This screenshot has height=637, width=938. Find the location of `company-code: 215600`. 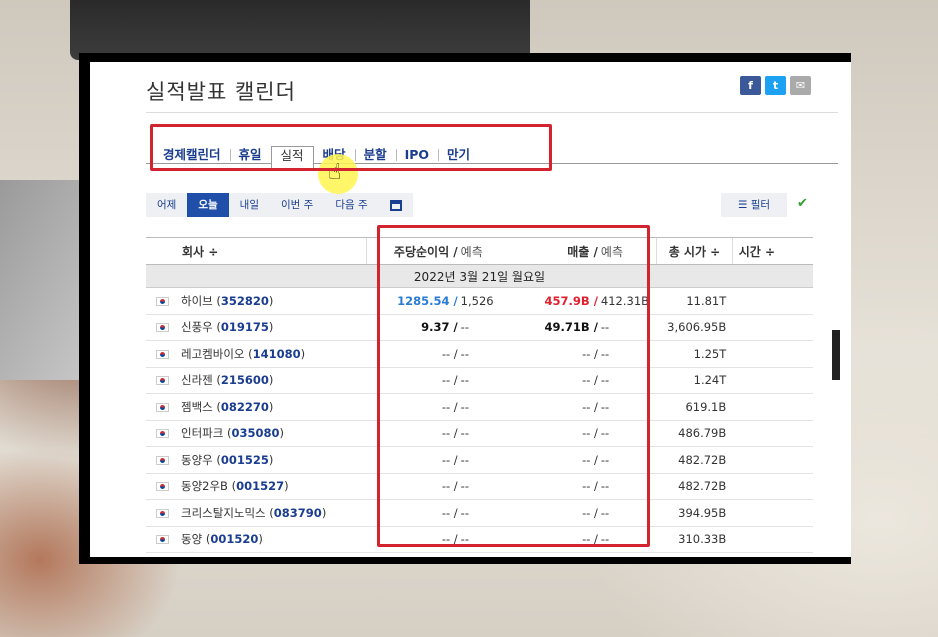

company-code: 215600 is located at coordinates (245, 380).